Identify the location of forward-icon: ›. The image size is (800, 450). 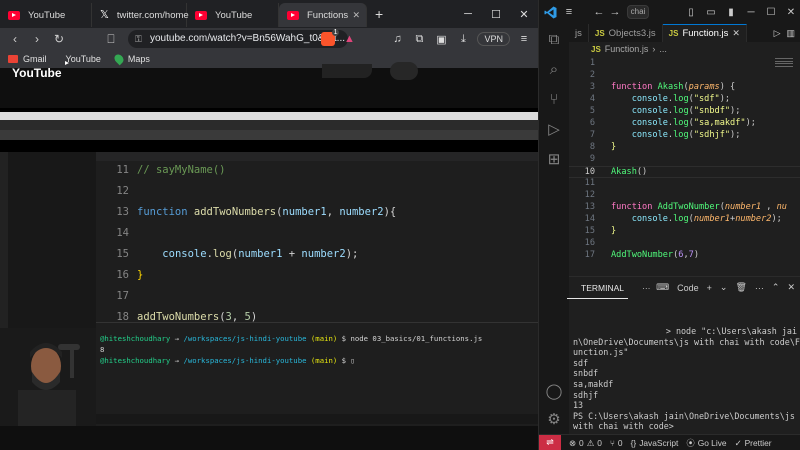
(37, 39).